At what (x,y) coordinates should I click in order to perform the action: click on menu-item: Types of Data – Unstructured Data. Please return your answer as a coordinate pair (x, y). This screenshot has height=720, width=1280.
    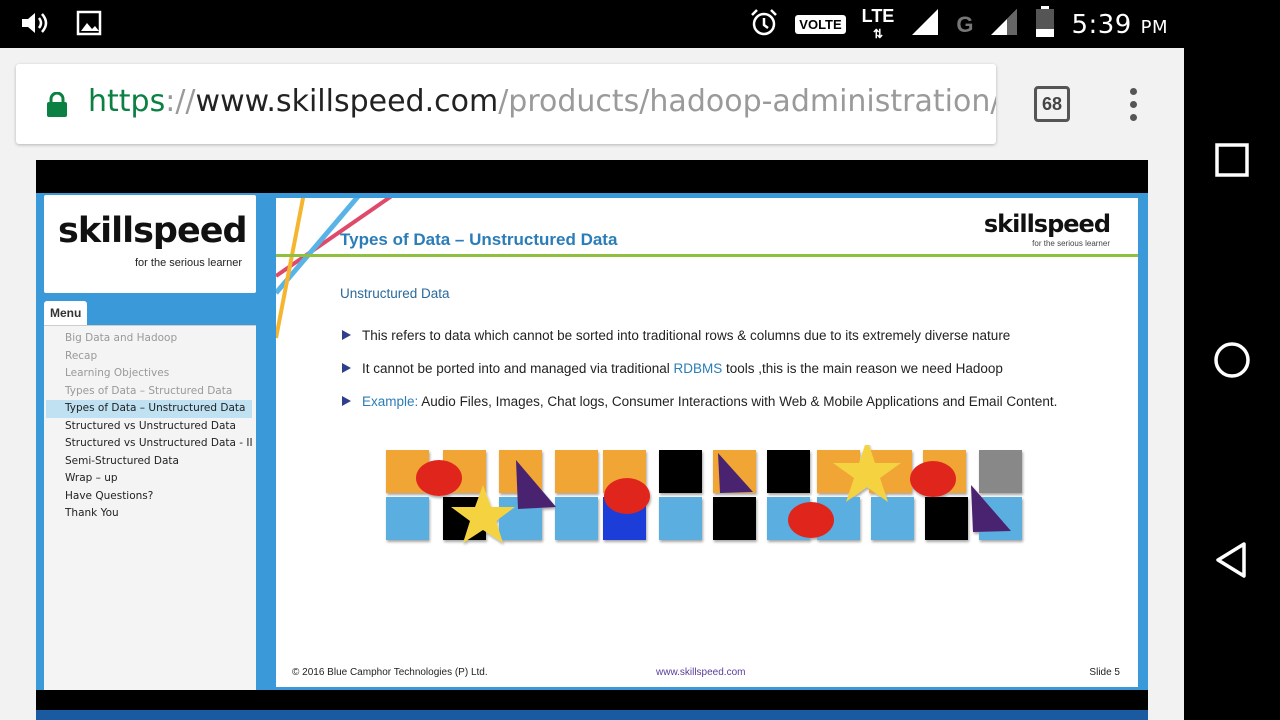
    Looking at the image, I should click on (149, 409).